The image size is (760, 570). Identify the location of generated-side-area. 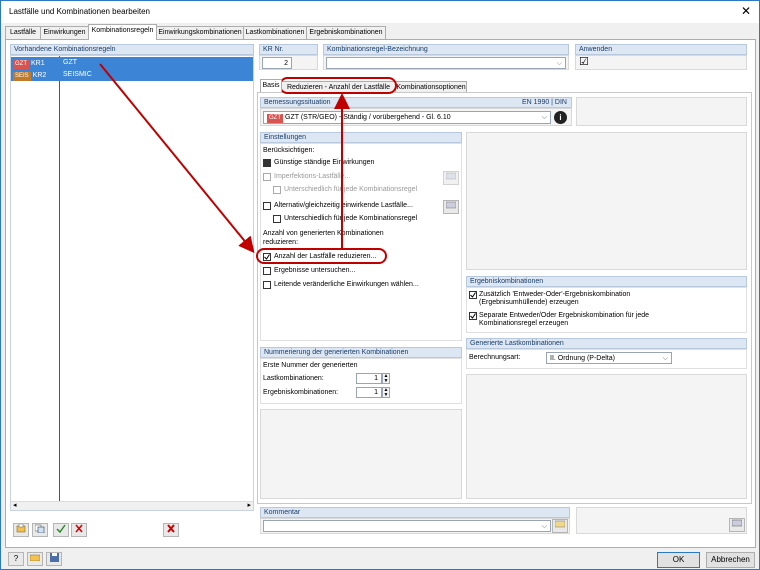
(606, 436).